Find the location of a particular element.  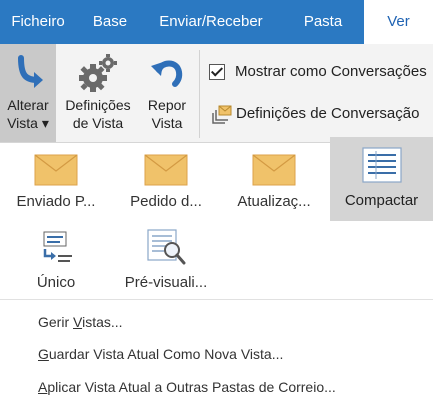

view-settings-label-2: de Vista is located at coordinates (98, 123).